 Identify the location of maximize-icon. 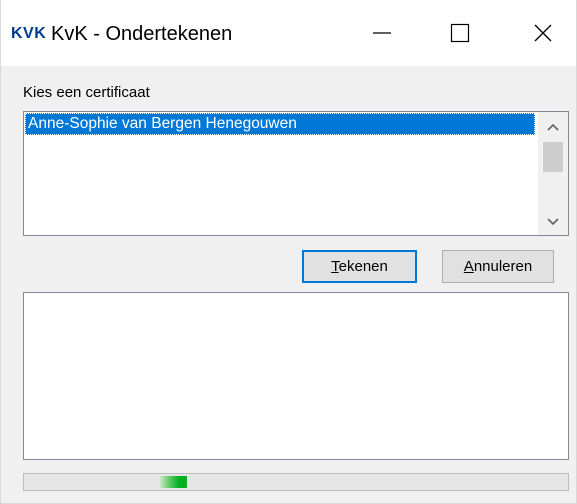
(460, 33).